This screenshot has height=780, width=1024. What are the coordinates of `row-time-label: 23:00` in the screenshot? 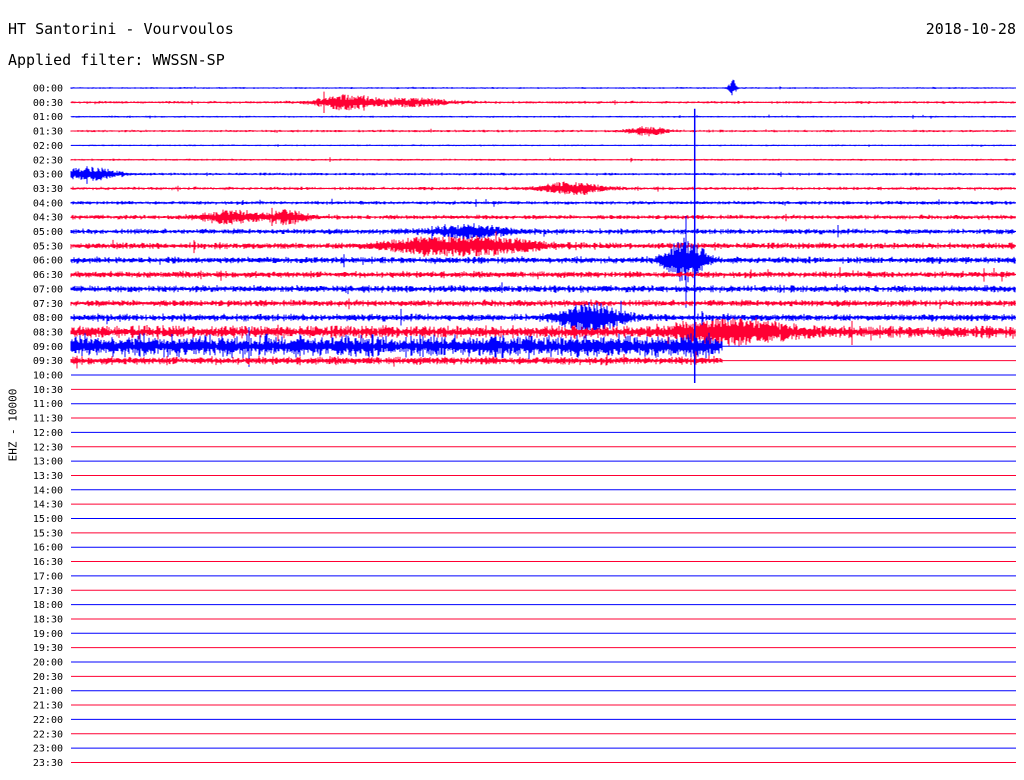 It's located at (48, 749).